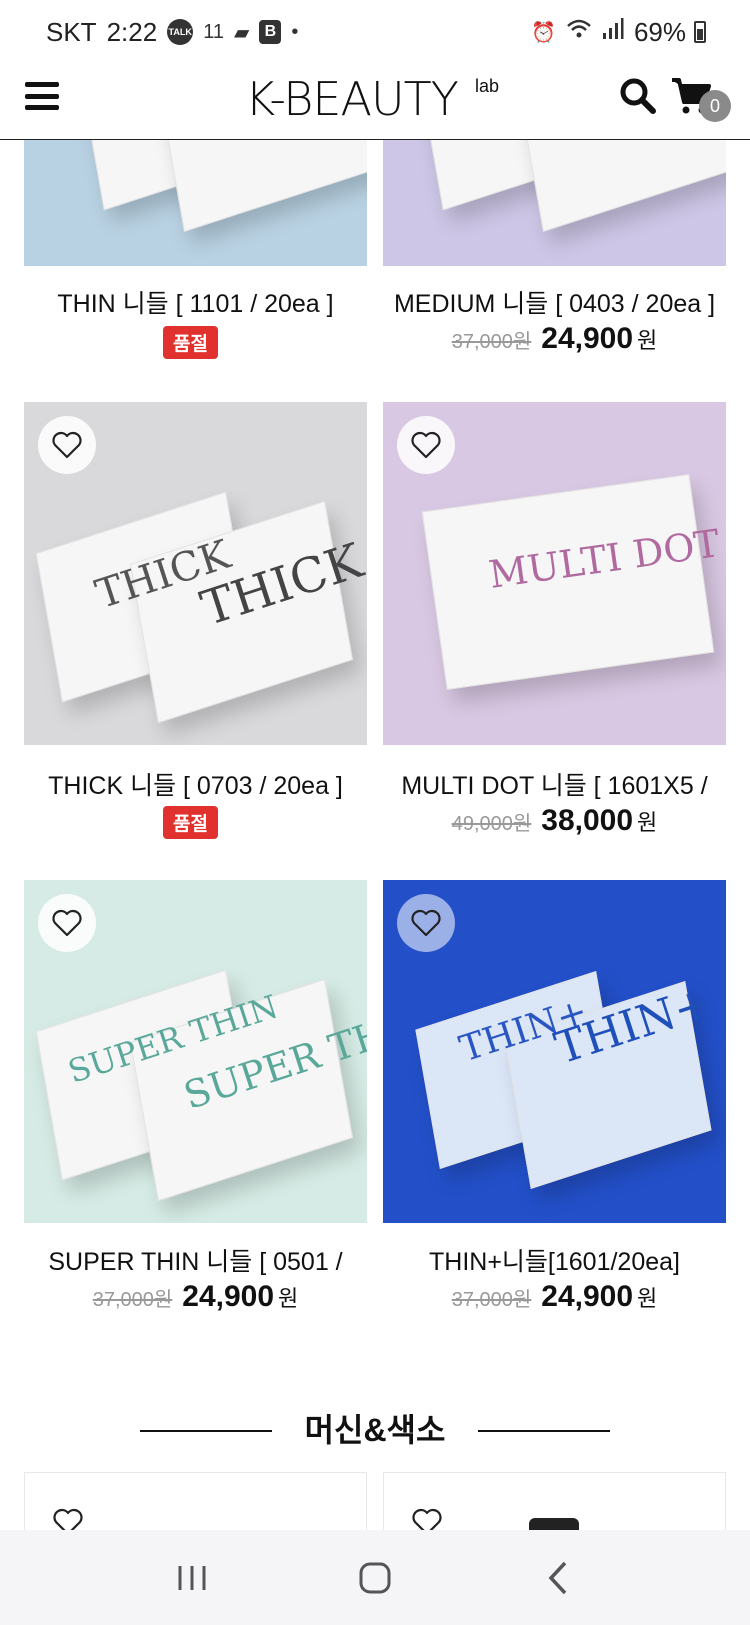  I want to click on product-name: THIN+니들[1601/20ea], so click(554, 1260).